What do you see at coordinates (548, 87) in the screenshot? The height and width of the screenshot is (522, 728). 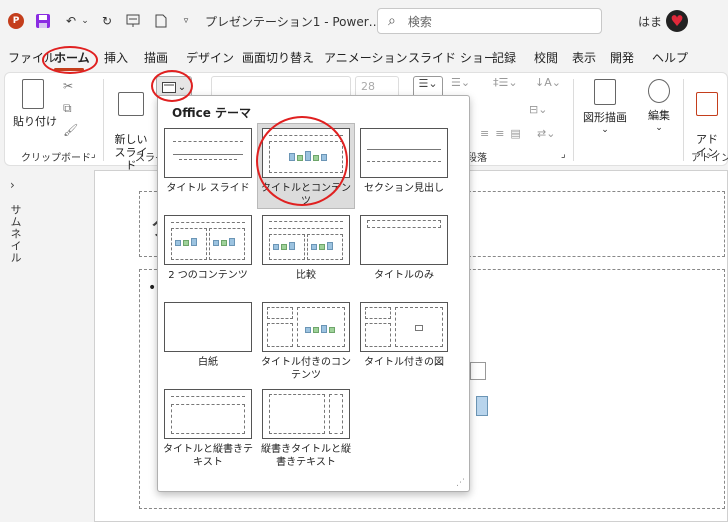 I see `text-direction-button: ↓A⌄` at bounding box center [548, 87].